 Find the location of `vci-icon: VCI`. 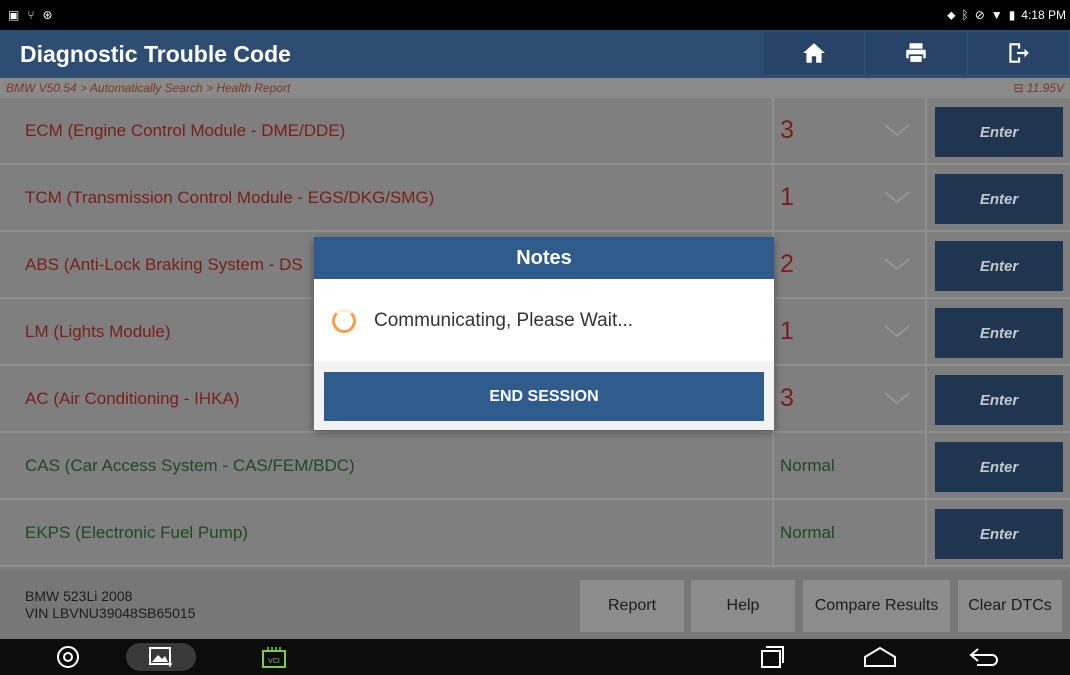

vci-icon: VCI is located at coordinates (274, 657).